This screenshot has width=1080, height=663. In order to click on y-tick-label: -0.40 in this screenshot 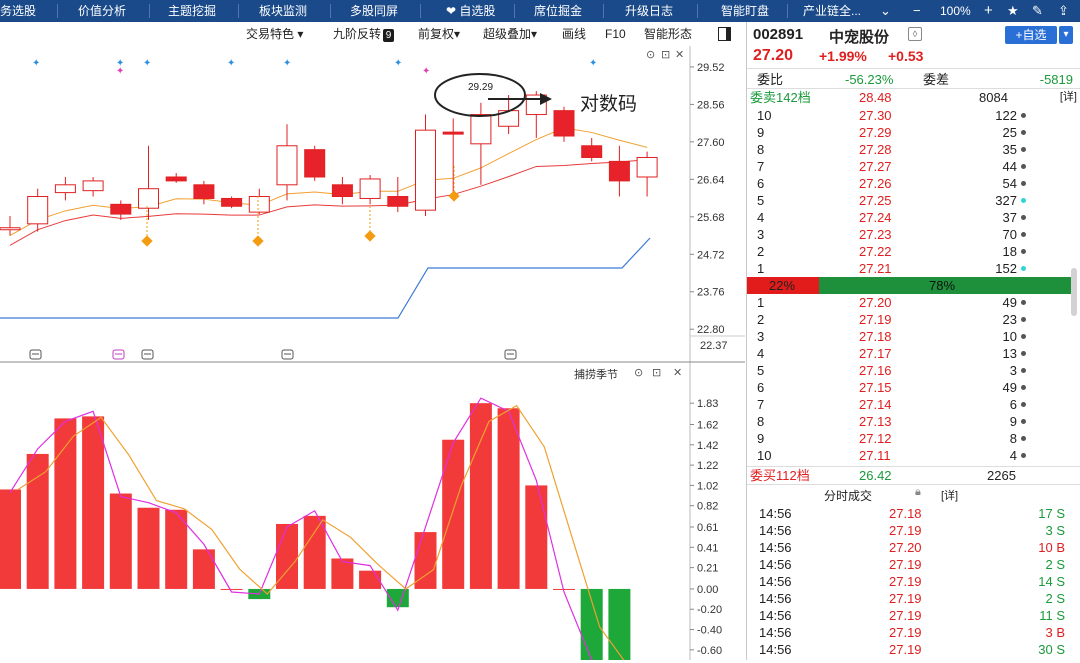, I will do `click(709, 631)`.